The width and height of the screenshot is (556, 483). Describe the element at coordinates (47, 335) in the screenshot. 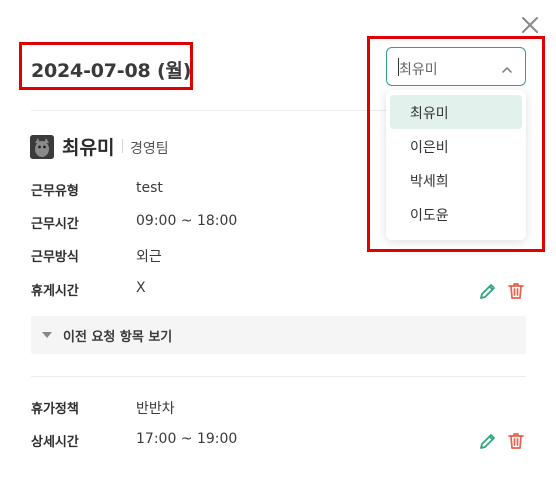

I see `caret-down-icon` at that location.